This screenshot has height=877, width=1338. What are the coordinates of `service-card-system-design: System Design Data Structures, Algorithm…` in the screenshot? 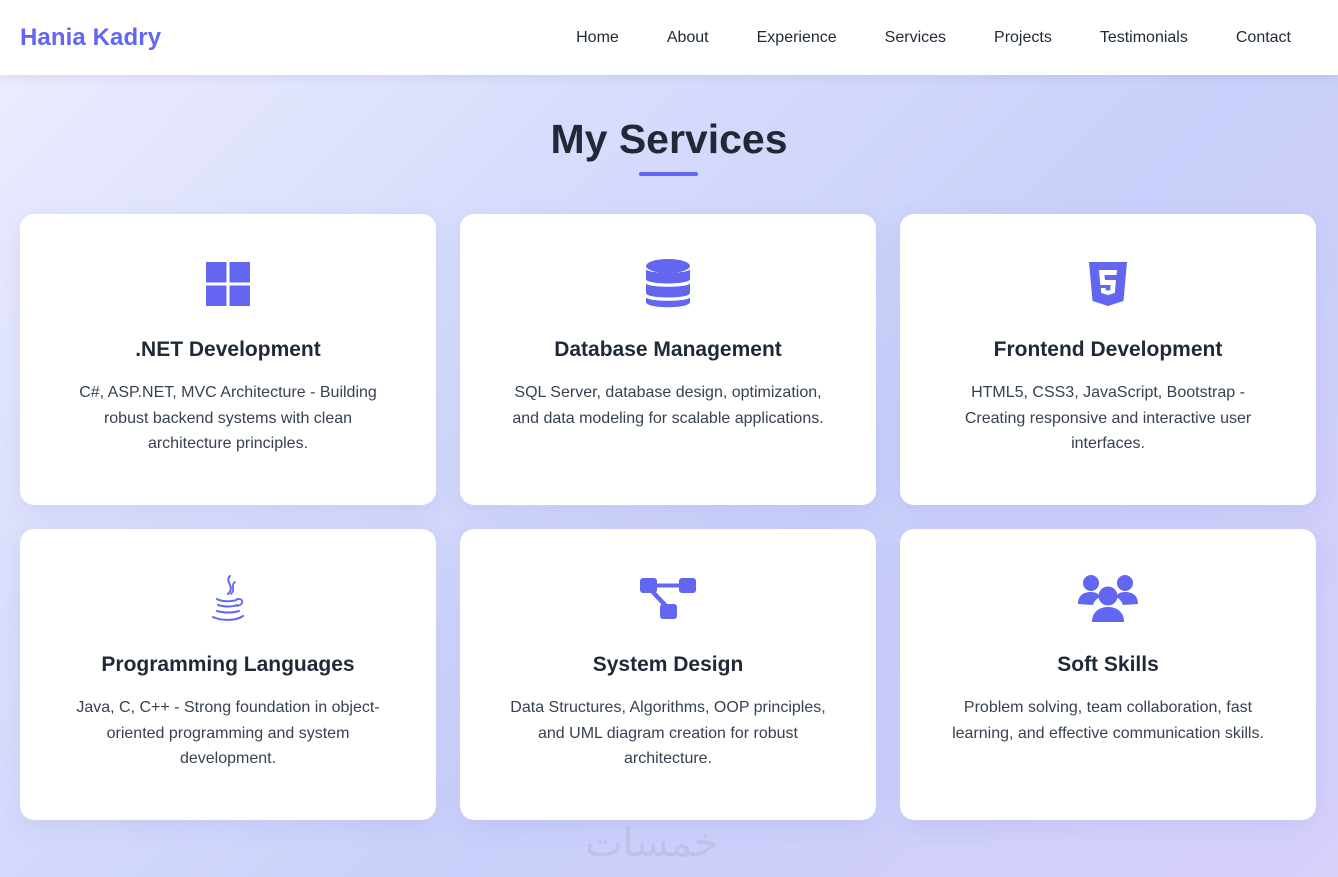 It's located at (668, 674).